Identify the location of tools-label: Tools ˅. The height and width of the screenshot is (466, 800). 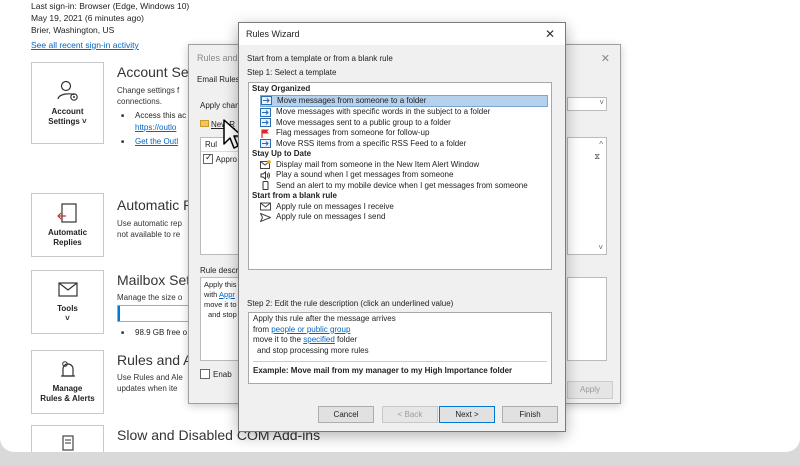
(67, 313).